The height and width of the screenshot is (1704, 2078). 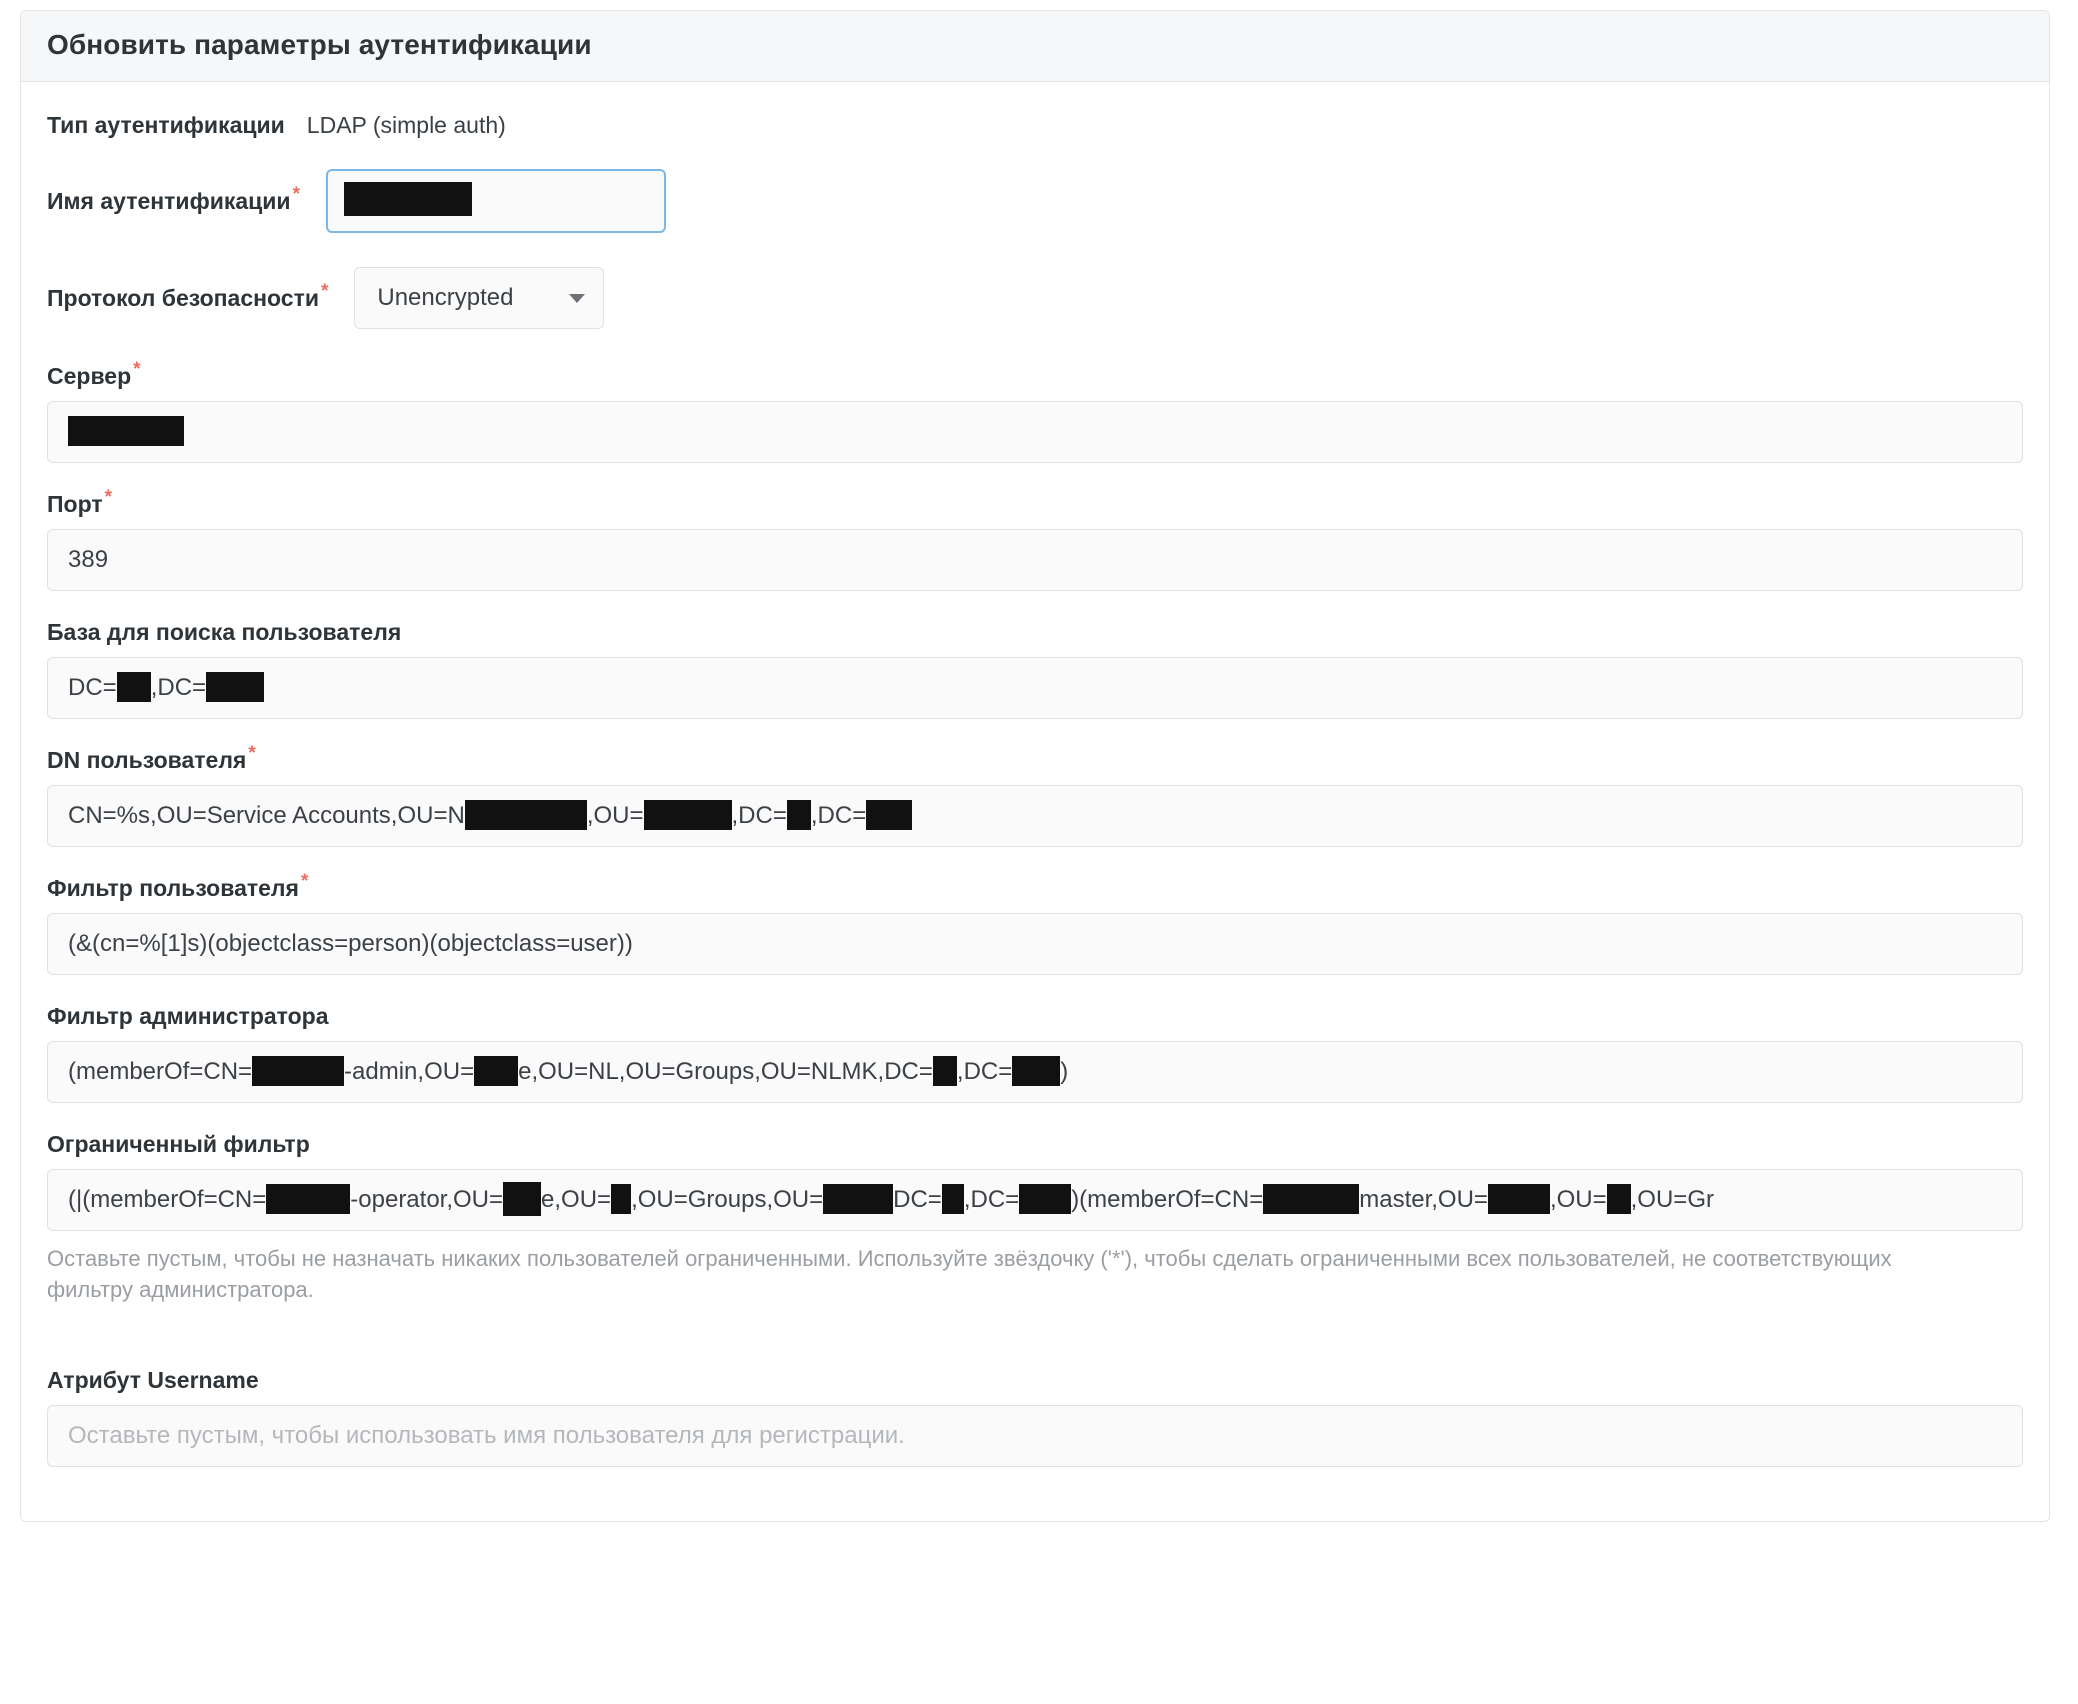 I want to click on auth-name-input, so click(x=495, y=201).